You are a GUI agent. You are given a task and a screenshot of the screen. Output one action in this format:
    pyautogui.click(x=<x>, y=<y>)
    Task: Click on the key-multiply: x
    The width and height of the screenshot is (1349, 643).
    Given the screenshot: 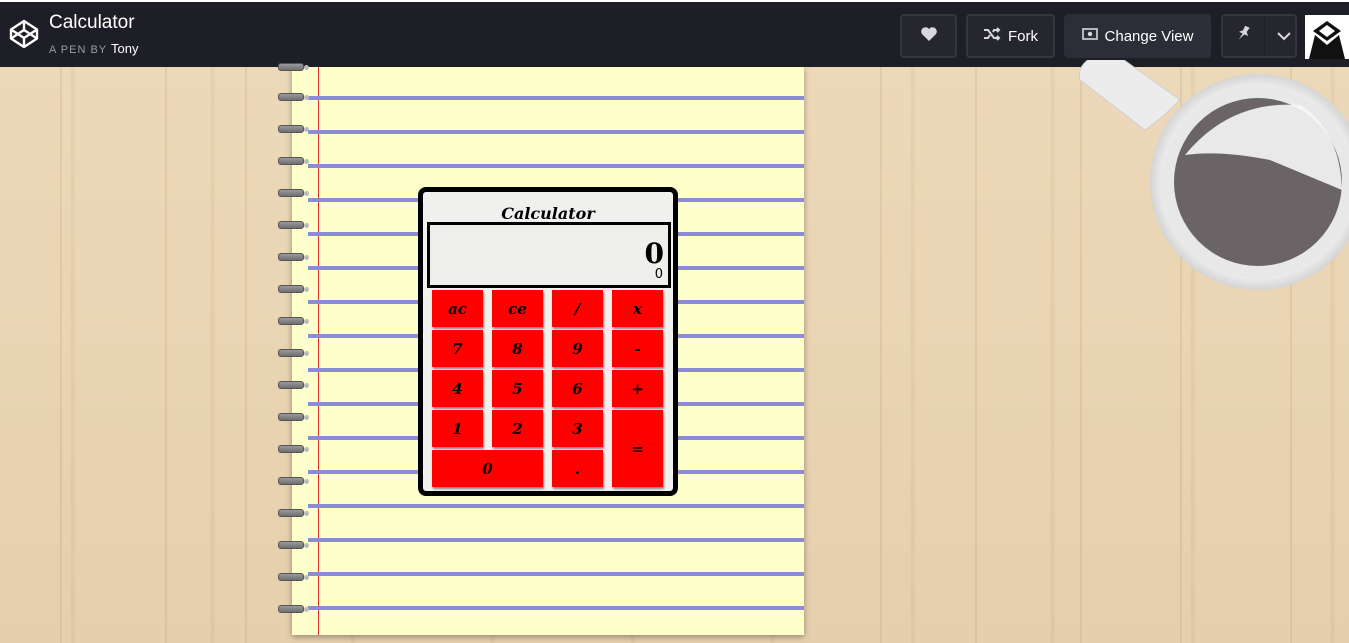 What is the action you would take?
    pyautogui.click(x=637, y=308)
    